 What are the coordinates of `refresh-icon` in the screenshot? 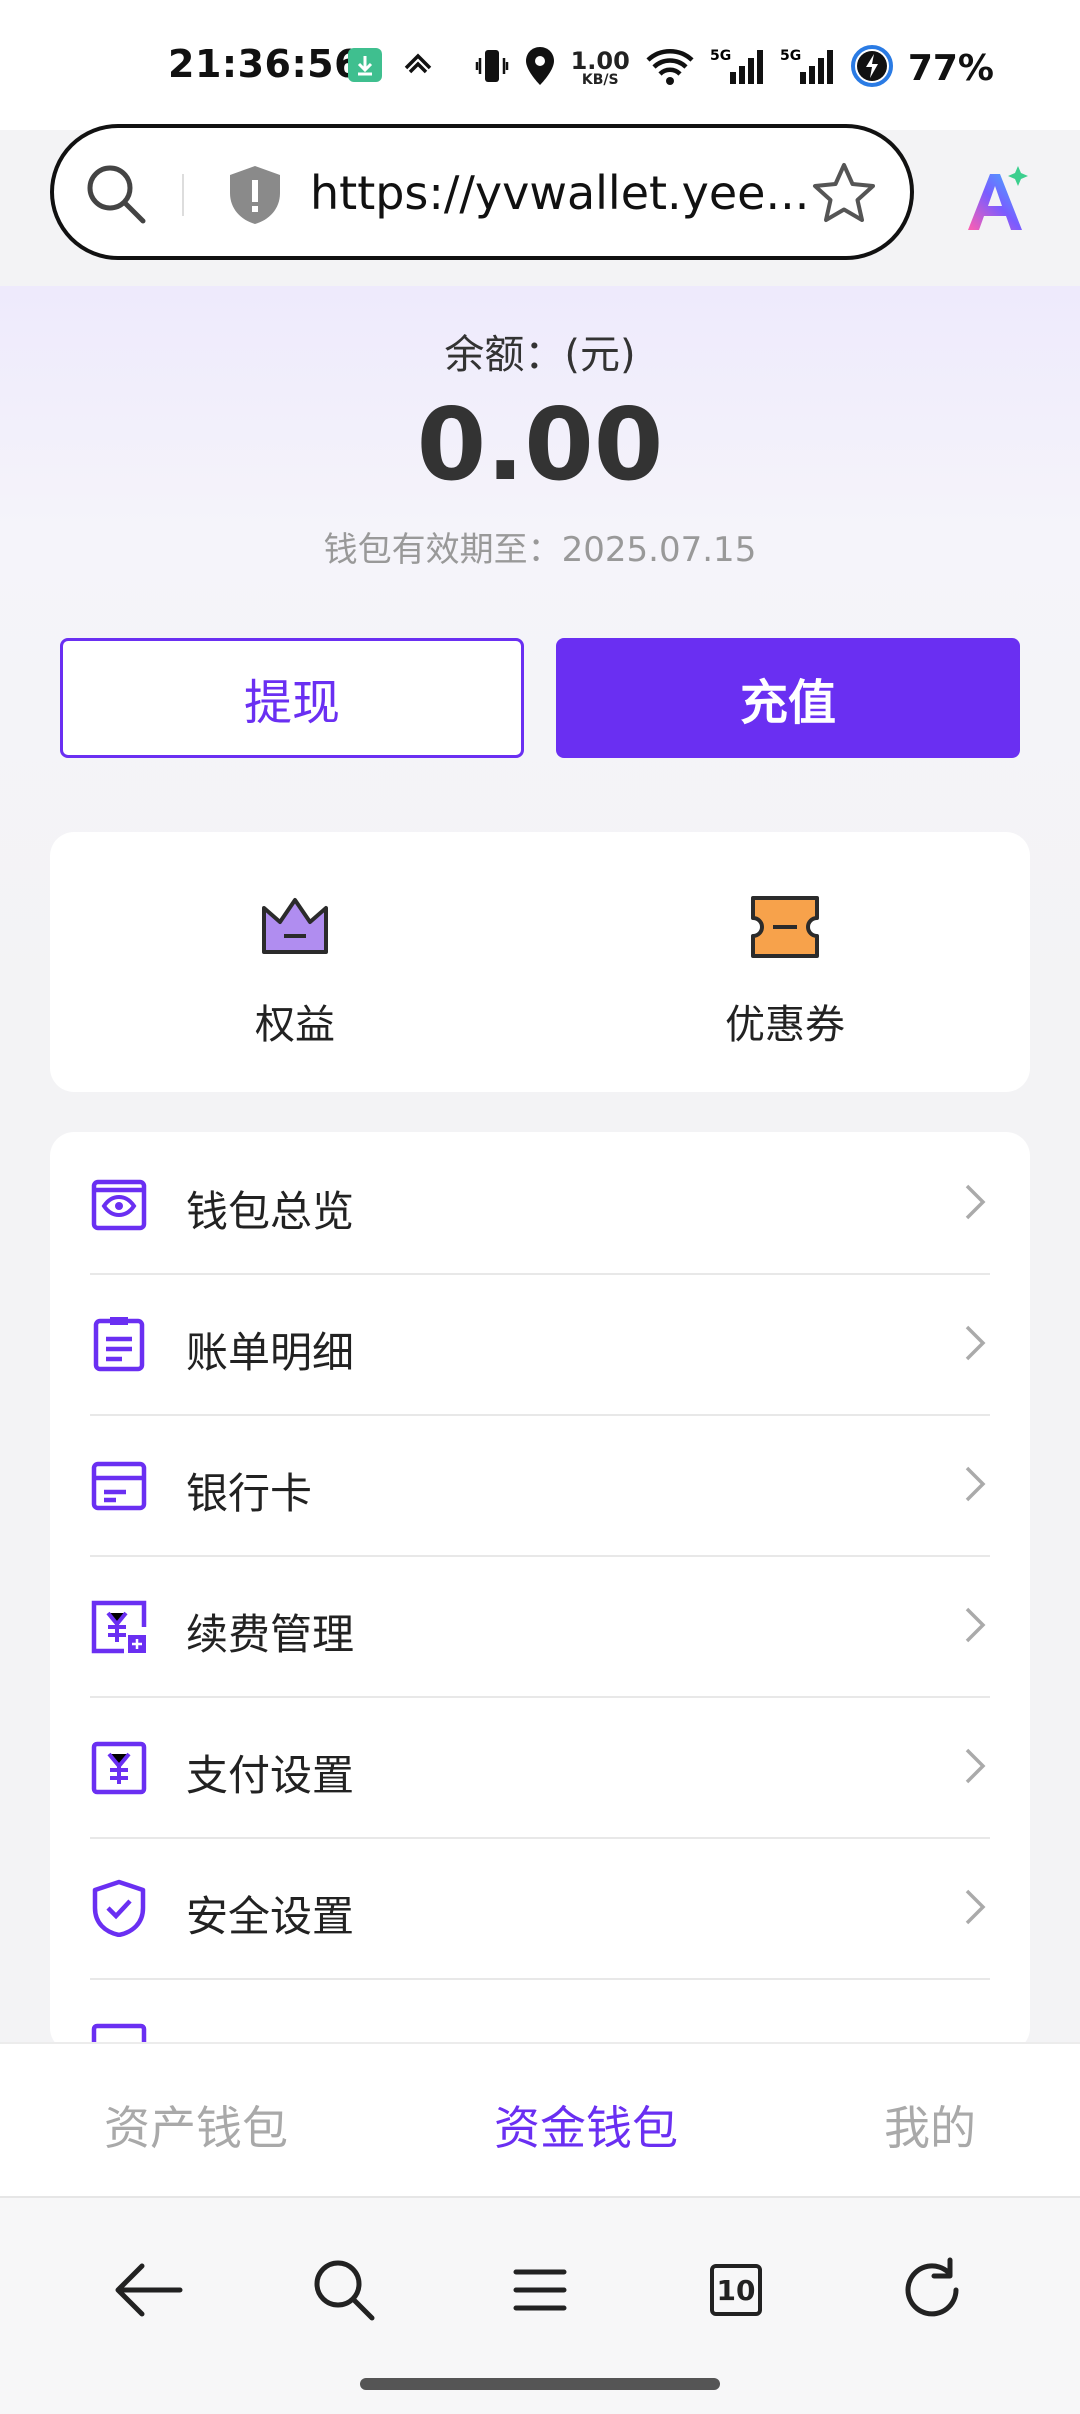 It's located at (932, 2290).